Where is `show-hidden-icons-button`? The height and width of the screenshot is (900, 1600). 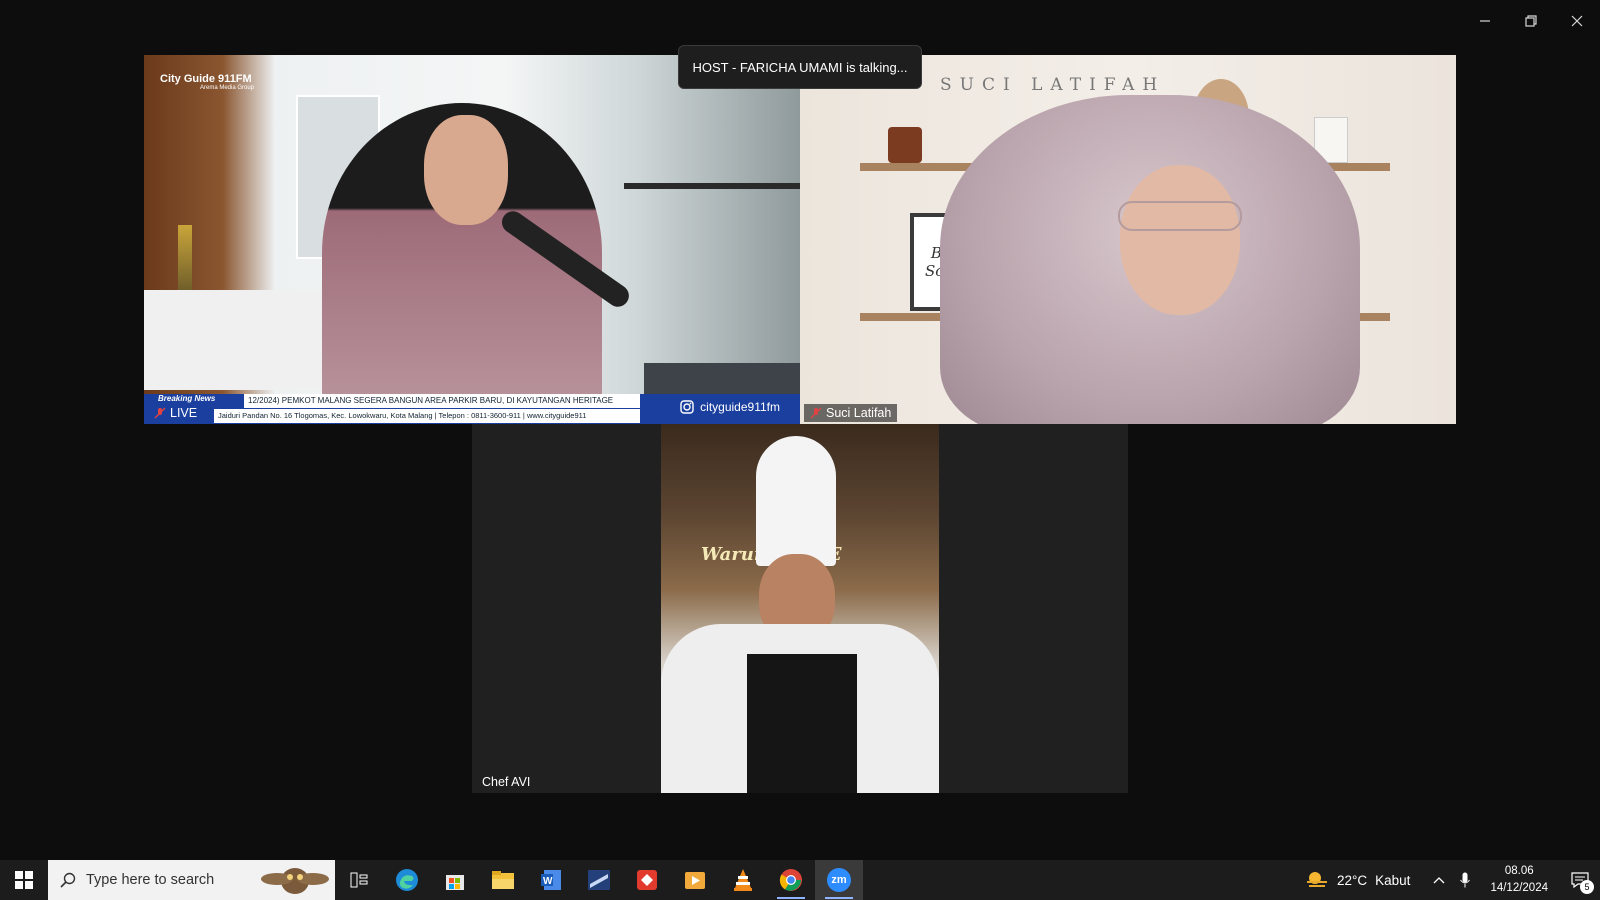
show-hidden-icons-button is located at coordinates (1439, 880).